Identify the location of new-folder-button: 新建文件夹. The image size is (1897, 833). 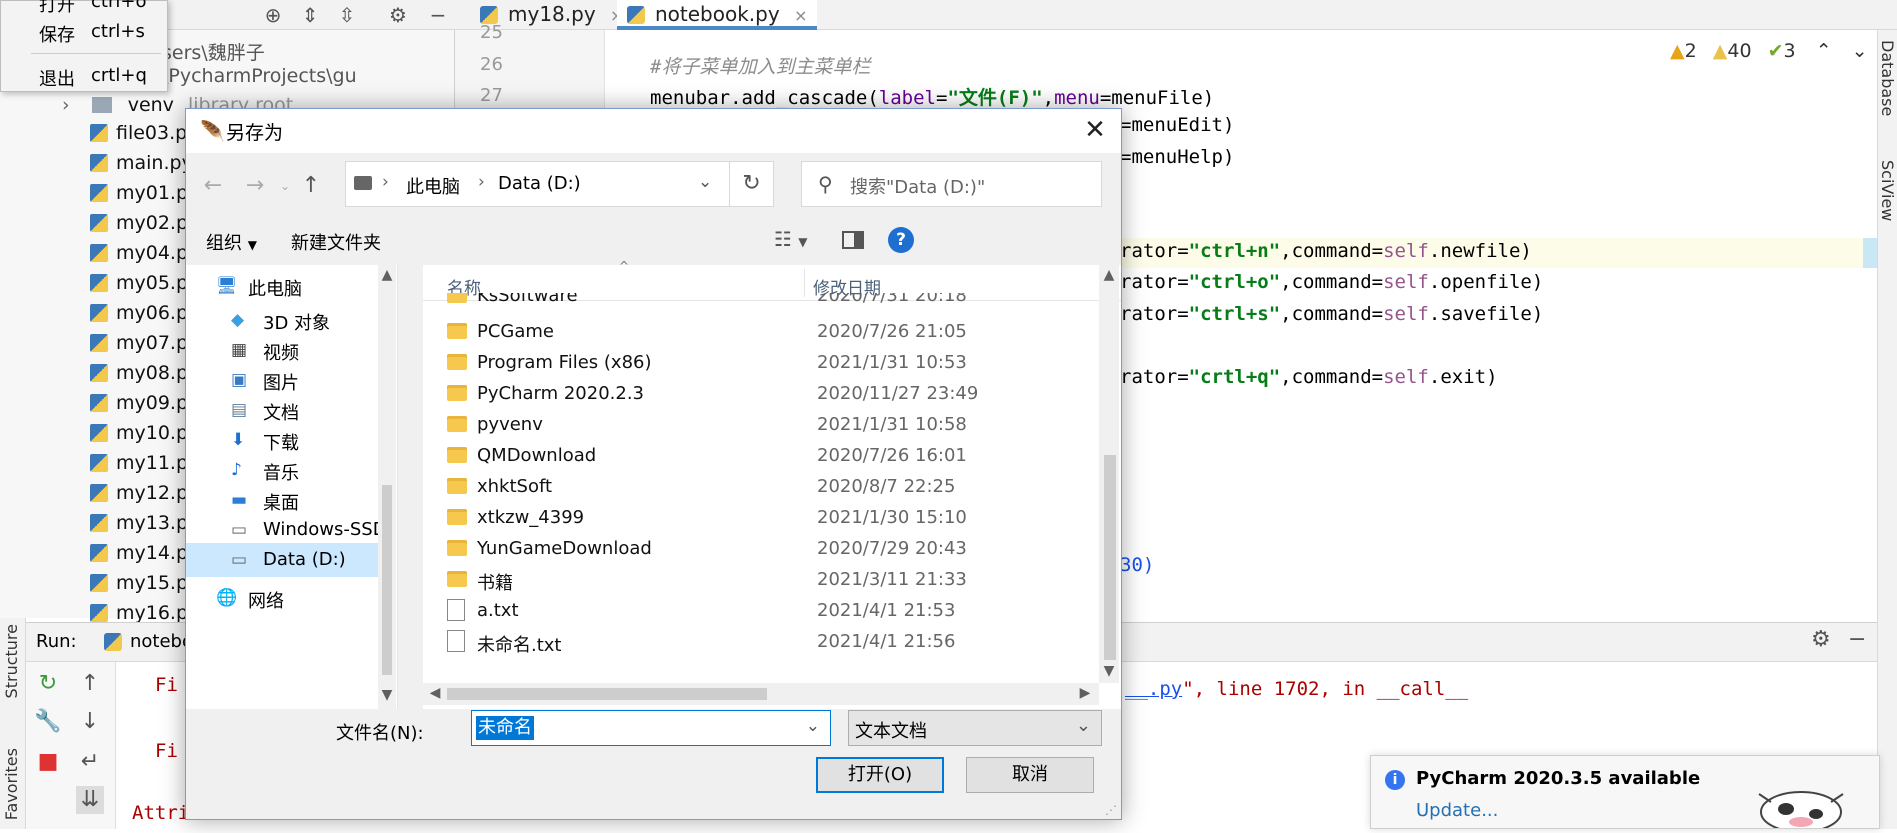
(336, 242).